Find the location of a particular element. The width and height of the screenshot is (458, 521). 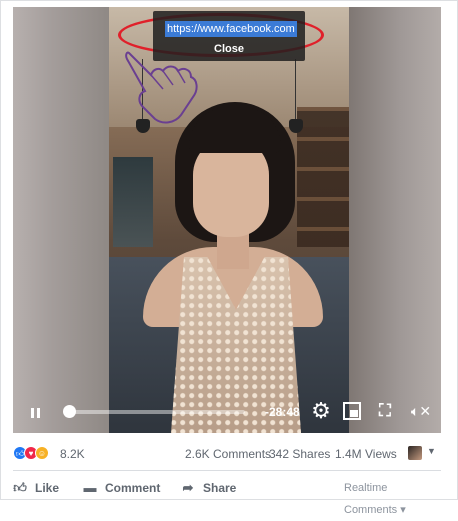

progress-track is located at coordinates (154, 411).